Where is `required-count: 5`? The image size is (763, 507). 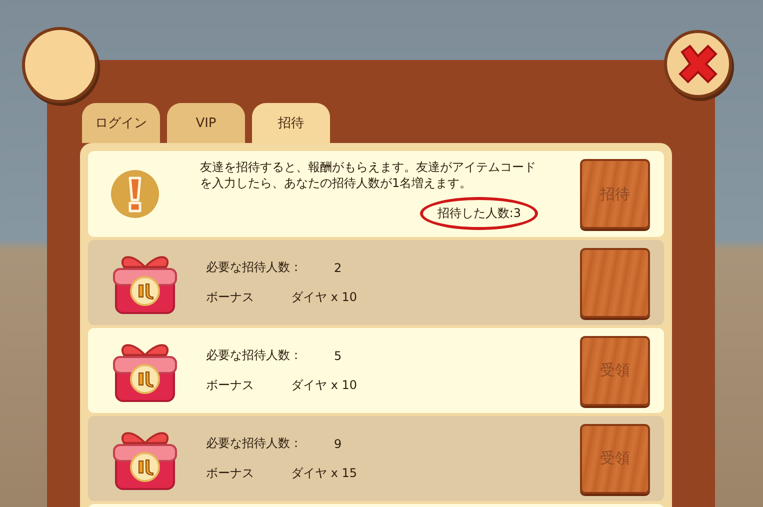
required-count: 5 is located at coordinates (338, 355).